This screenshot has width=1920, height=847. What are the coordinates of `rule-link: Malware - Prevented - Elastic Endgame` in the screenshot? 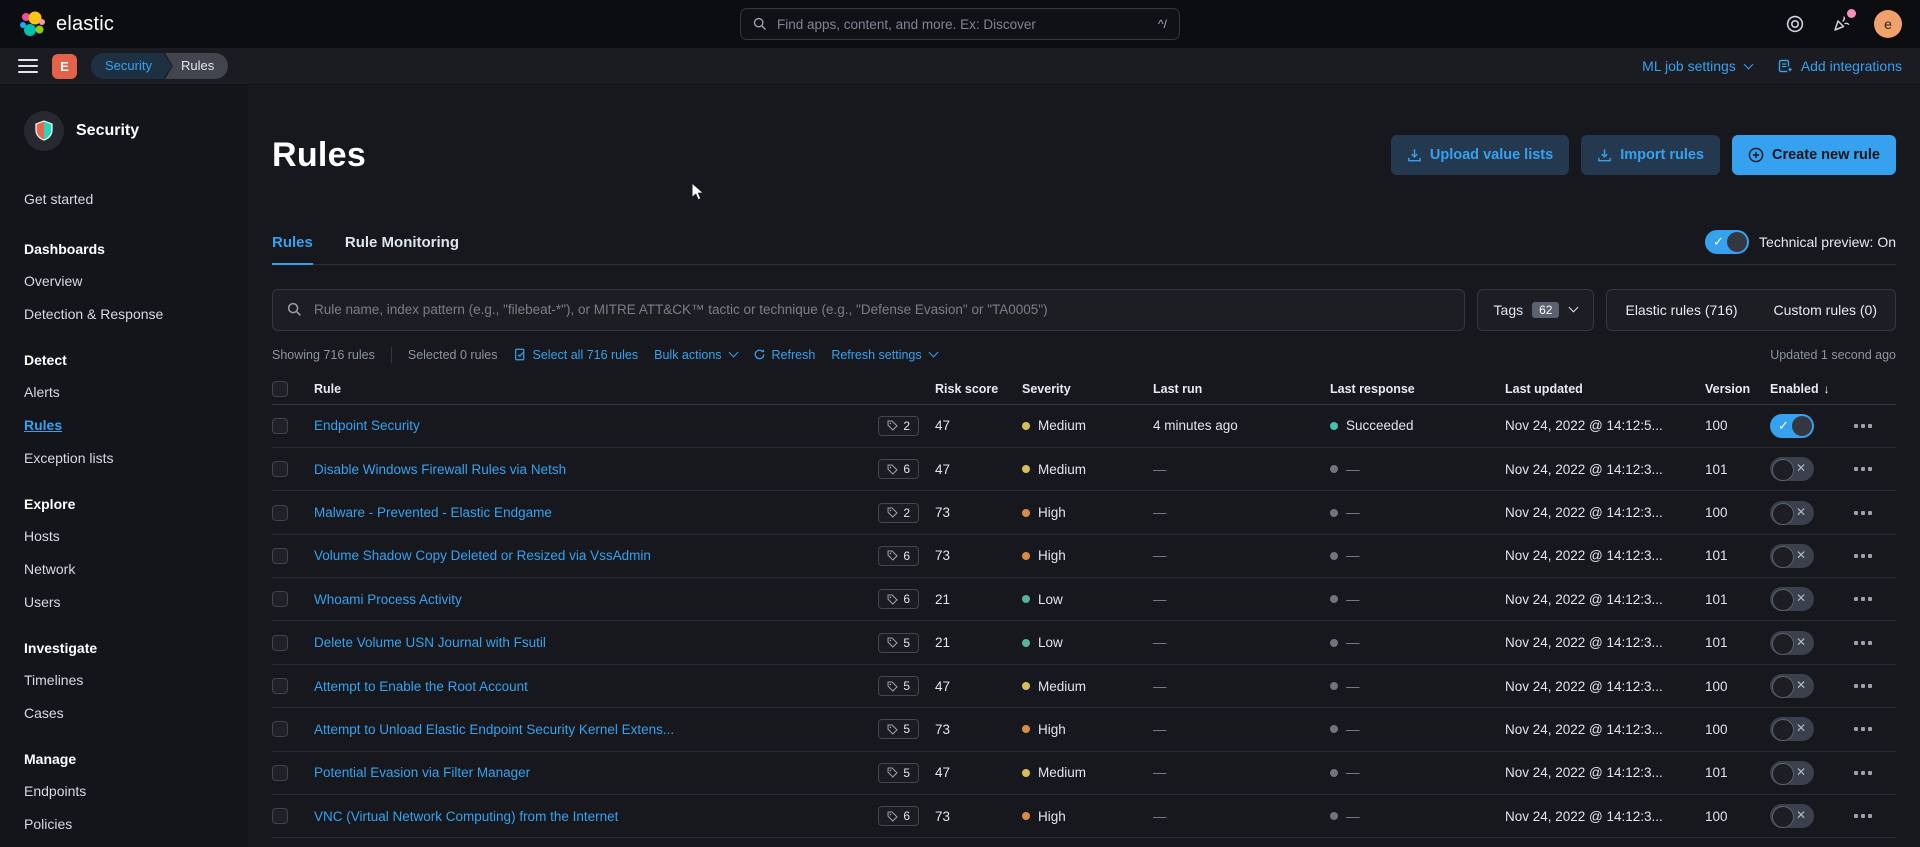 It's located at (433, 512).